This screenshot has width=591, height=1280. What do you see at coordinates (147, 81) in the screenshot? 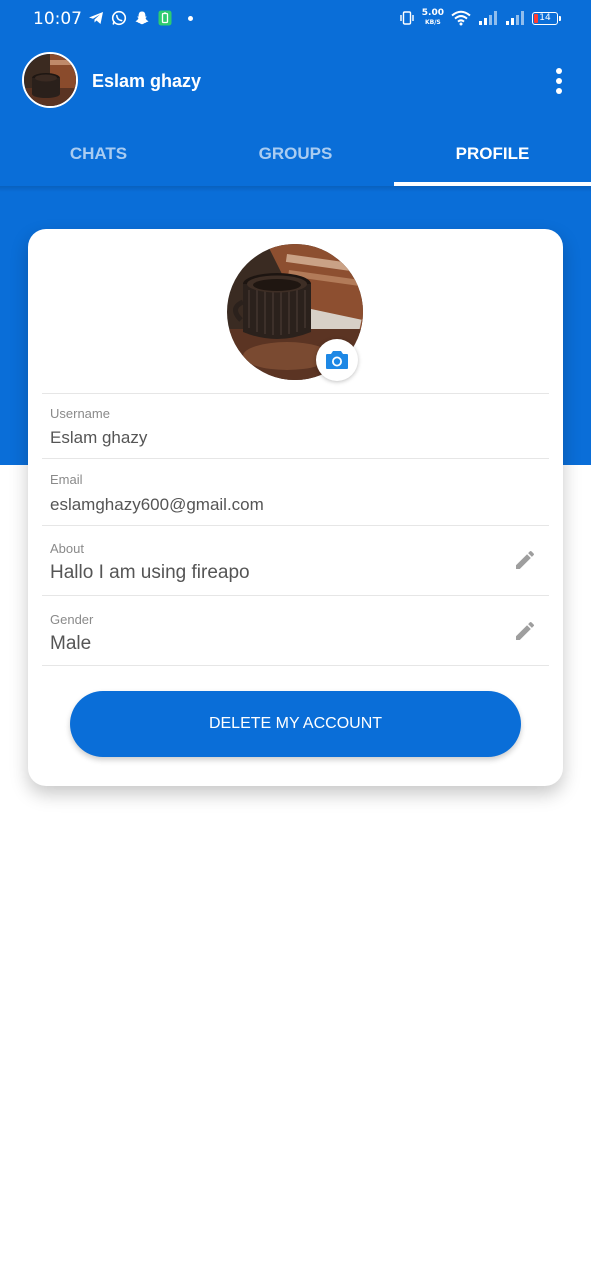
I see `app-bar-title: Eslam ghazy` at bounding box center [147, 81].